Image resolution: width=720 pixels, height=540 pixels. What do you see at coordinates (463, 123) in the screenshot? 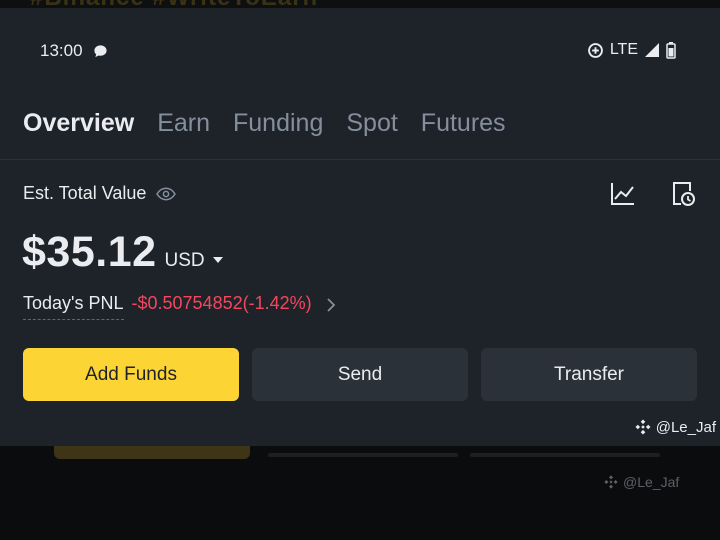
I see `tab-futures: Futures` at bounding box center [463, 123].